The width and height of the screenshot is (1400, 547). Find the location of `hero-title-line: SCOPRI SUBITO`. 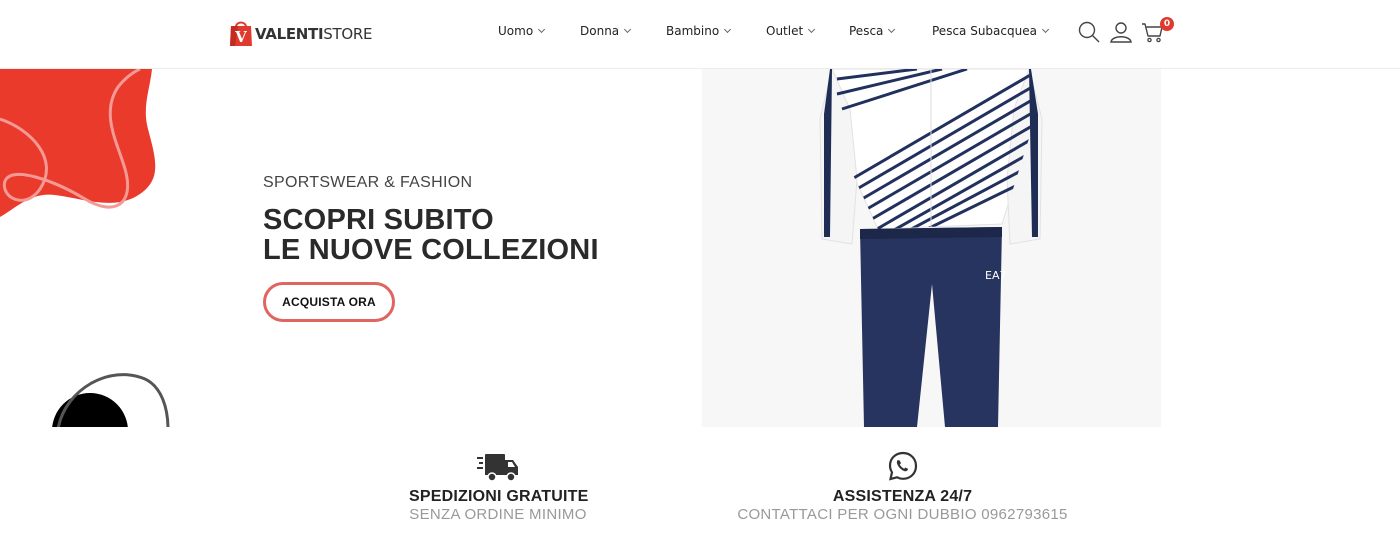

hero-title-line: SCOPRI SUBITO is located at coordinates (378, 220).